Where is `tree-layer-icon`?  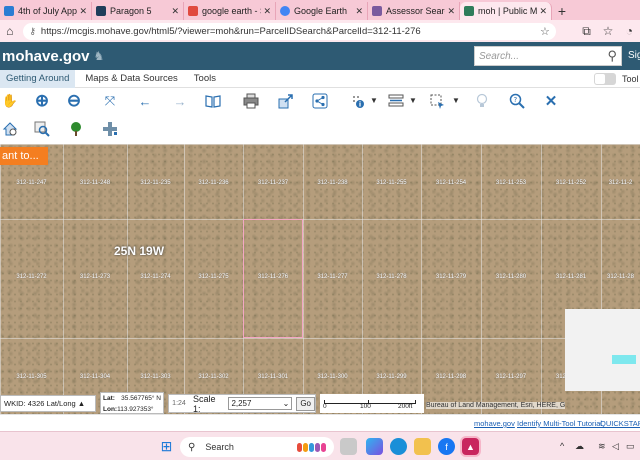
tree-layer-icon is located at coordinates (76, 129).